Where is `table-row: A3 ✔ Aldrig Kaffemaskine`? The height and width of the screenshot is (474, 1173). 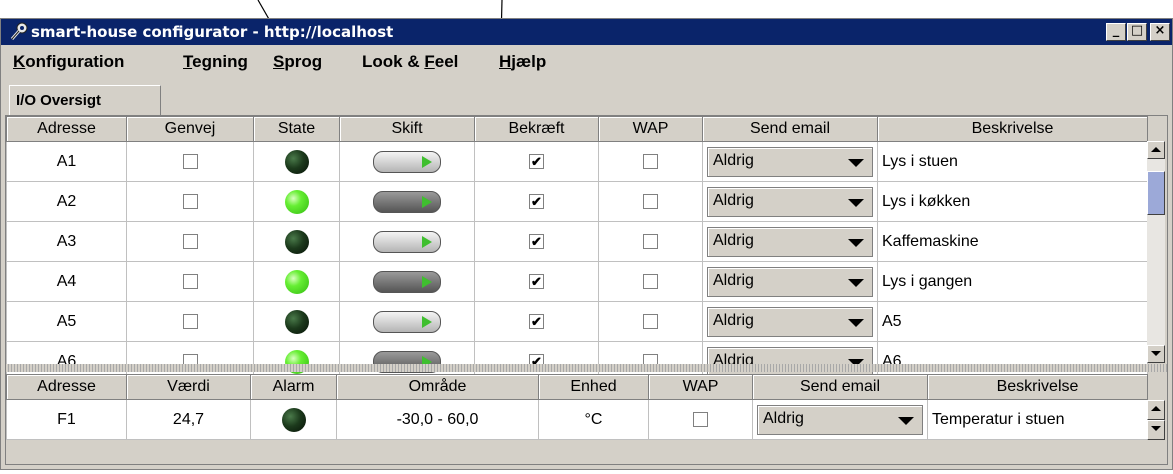
table-row: A3 ✔ Aldrig Kaffemaskine is located at coordinates (577, 241).